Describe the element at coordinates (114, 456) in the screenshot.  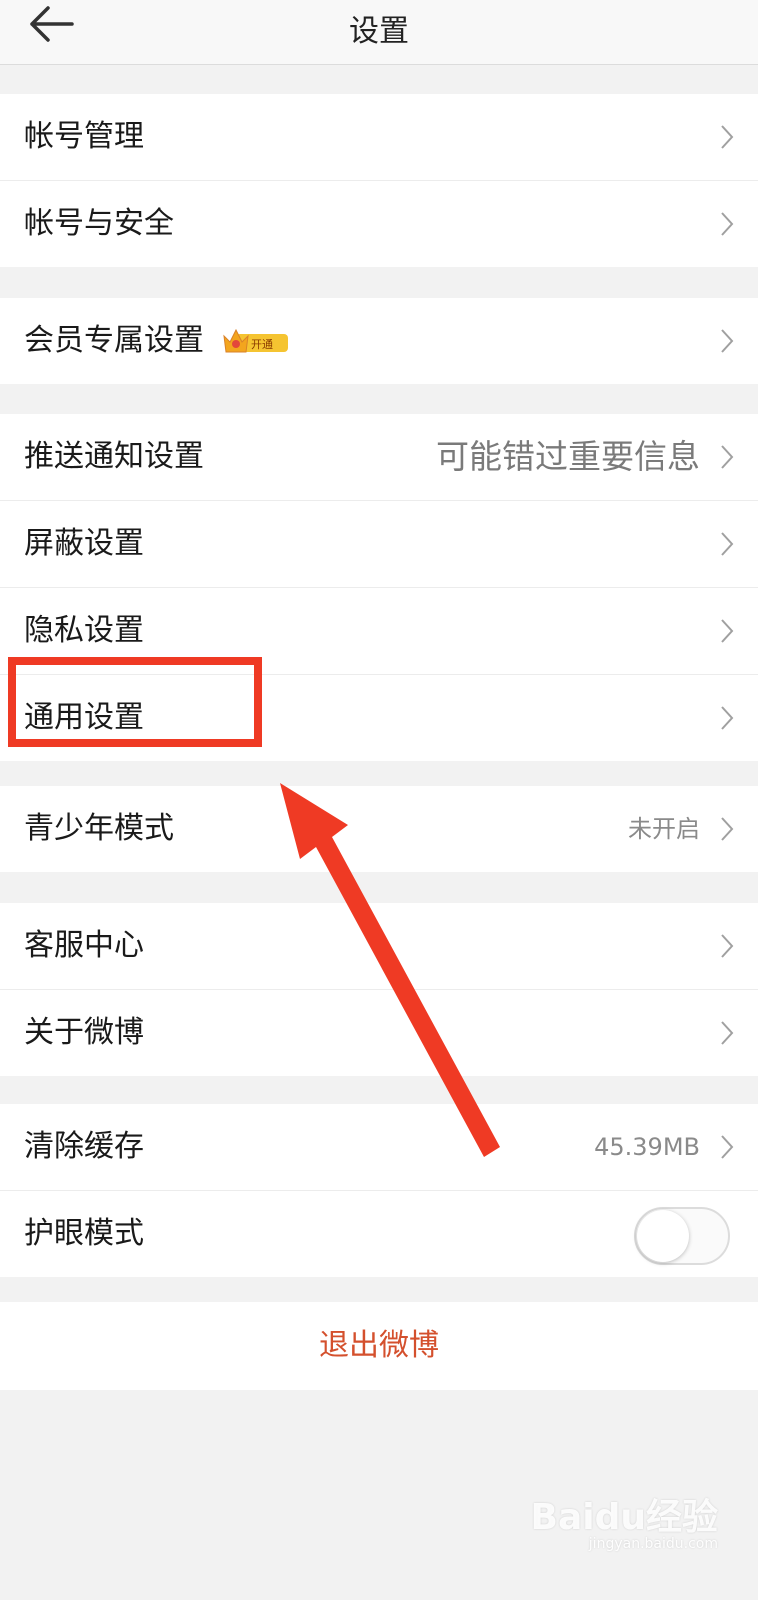
I see `row-label: 推送通知设置` at that location.